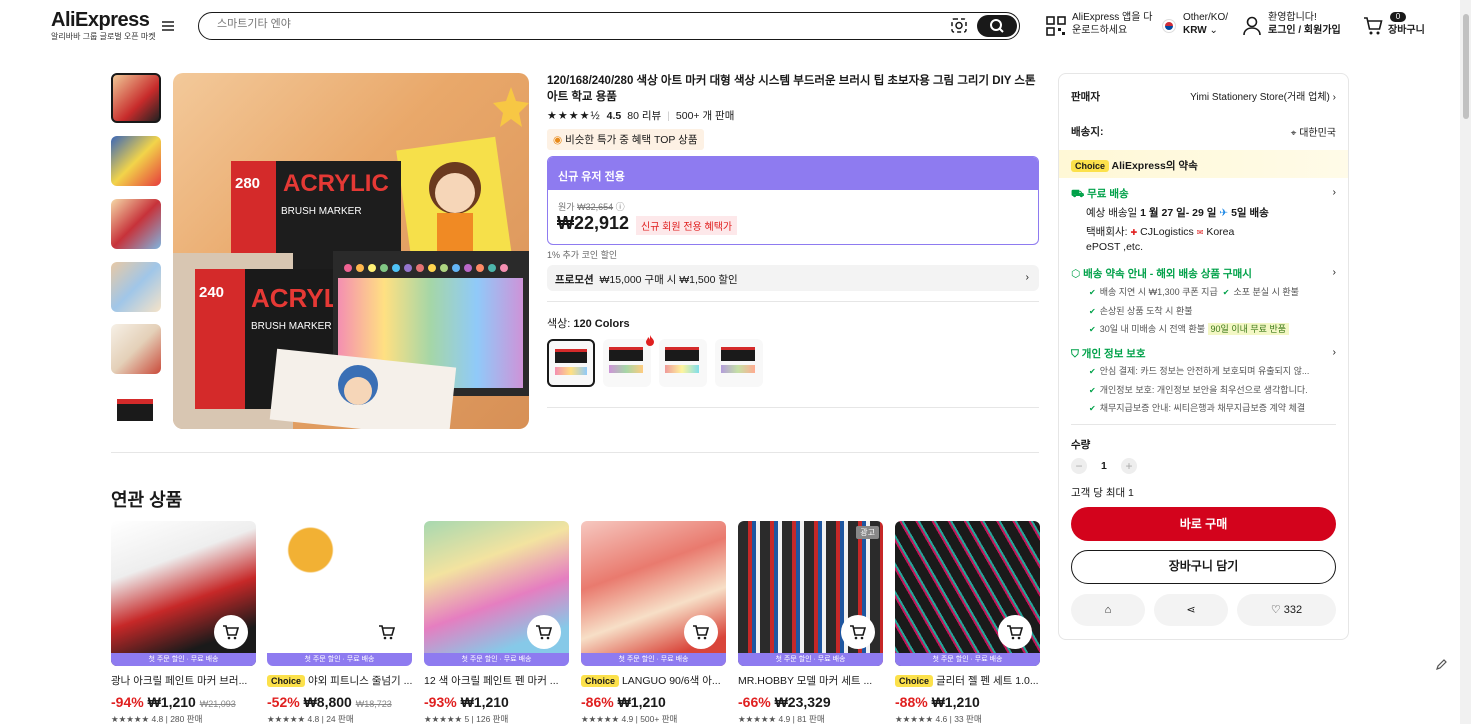 This screenshot has height=725, width=1471. What do you see at coordinates (168, 26) in the screenshot?
I see `menu-icon` at bounding box center [168, 26].